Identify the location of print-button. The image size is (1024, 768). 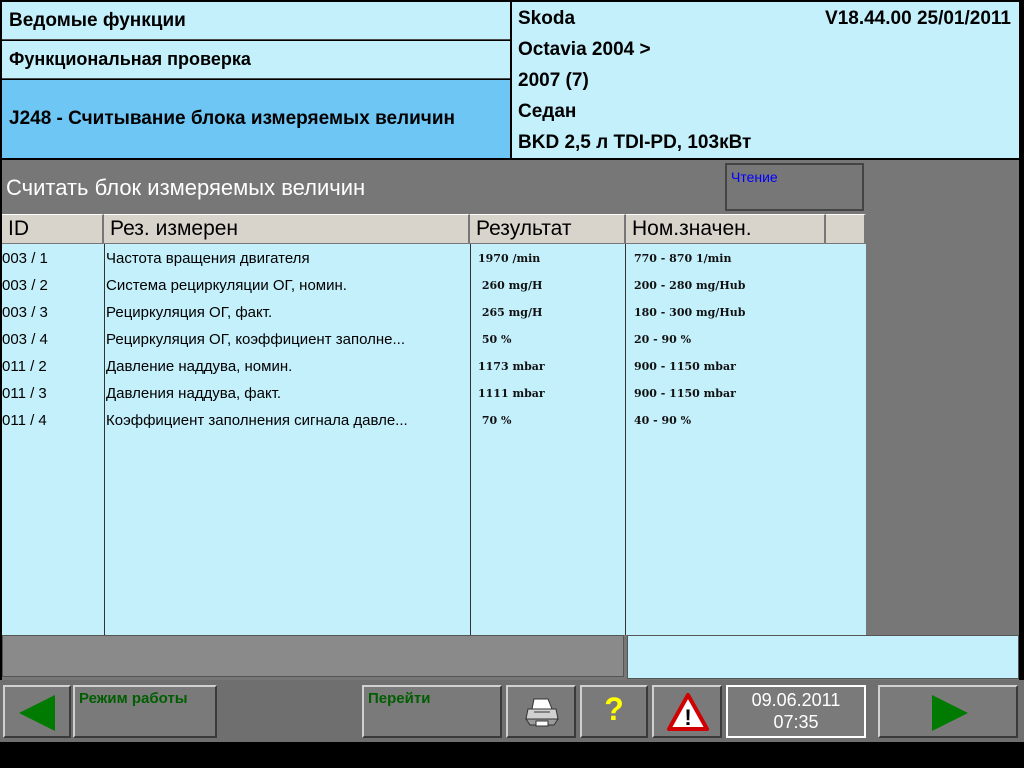
(541, 711).